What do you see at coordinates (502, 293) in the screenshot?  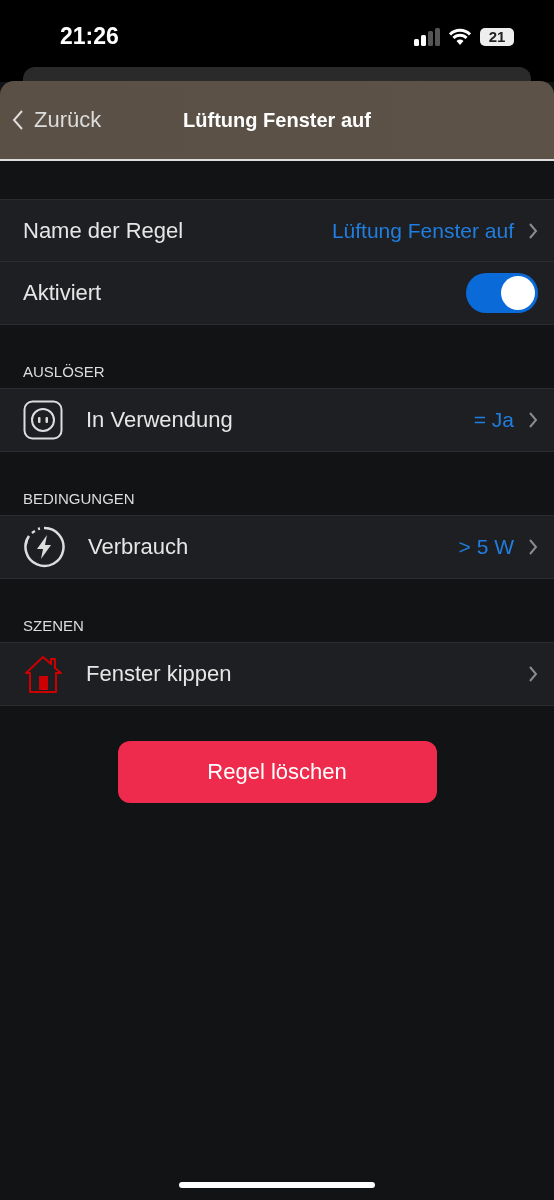 I see `toggle-switch` at bounding box center [502, 293].